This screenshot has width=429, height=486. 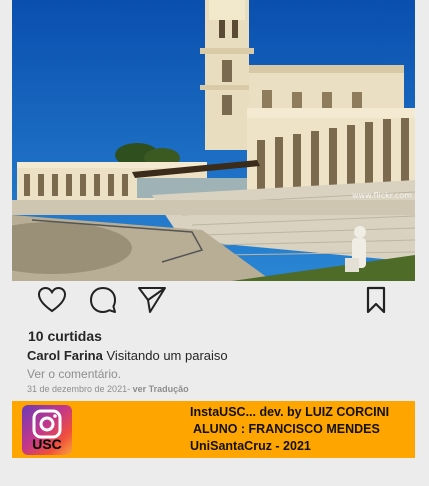 What do you see at coordinates (103, 300) in the screenshot?
I see `comment-icon` at bounding box center [103, 300].